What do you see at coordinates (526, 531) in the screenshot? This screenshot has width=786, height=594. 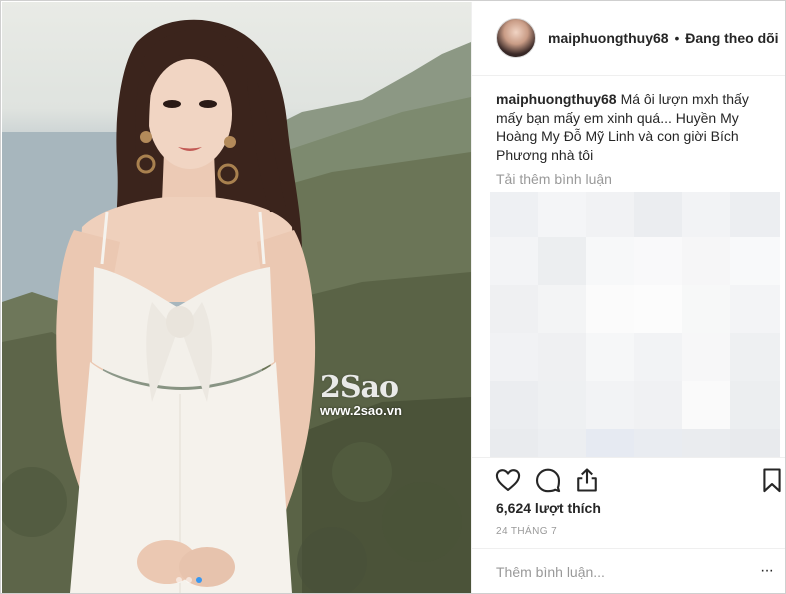 I see `post-date: 24 THÁNG 7` at bounding box center [526, 531].